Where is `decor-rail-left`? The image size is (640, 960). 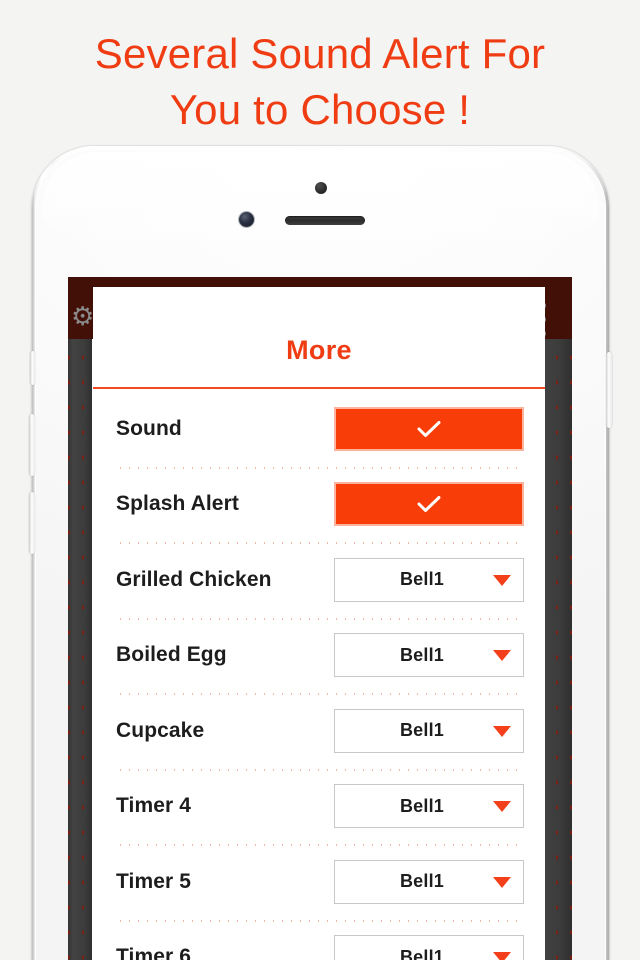 decor-rail-left is located at coordinates (80, 649).